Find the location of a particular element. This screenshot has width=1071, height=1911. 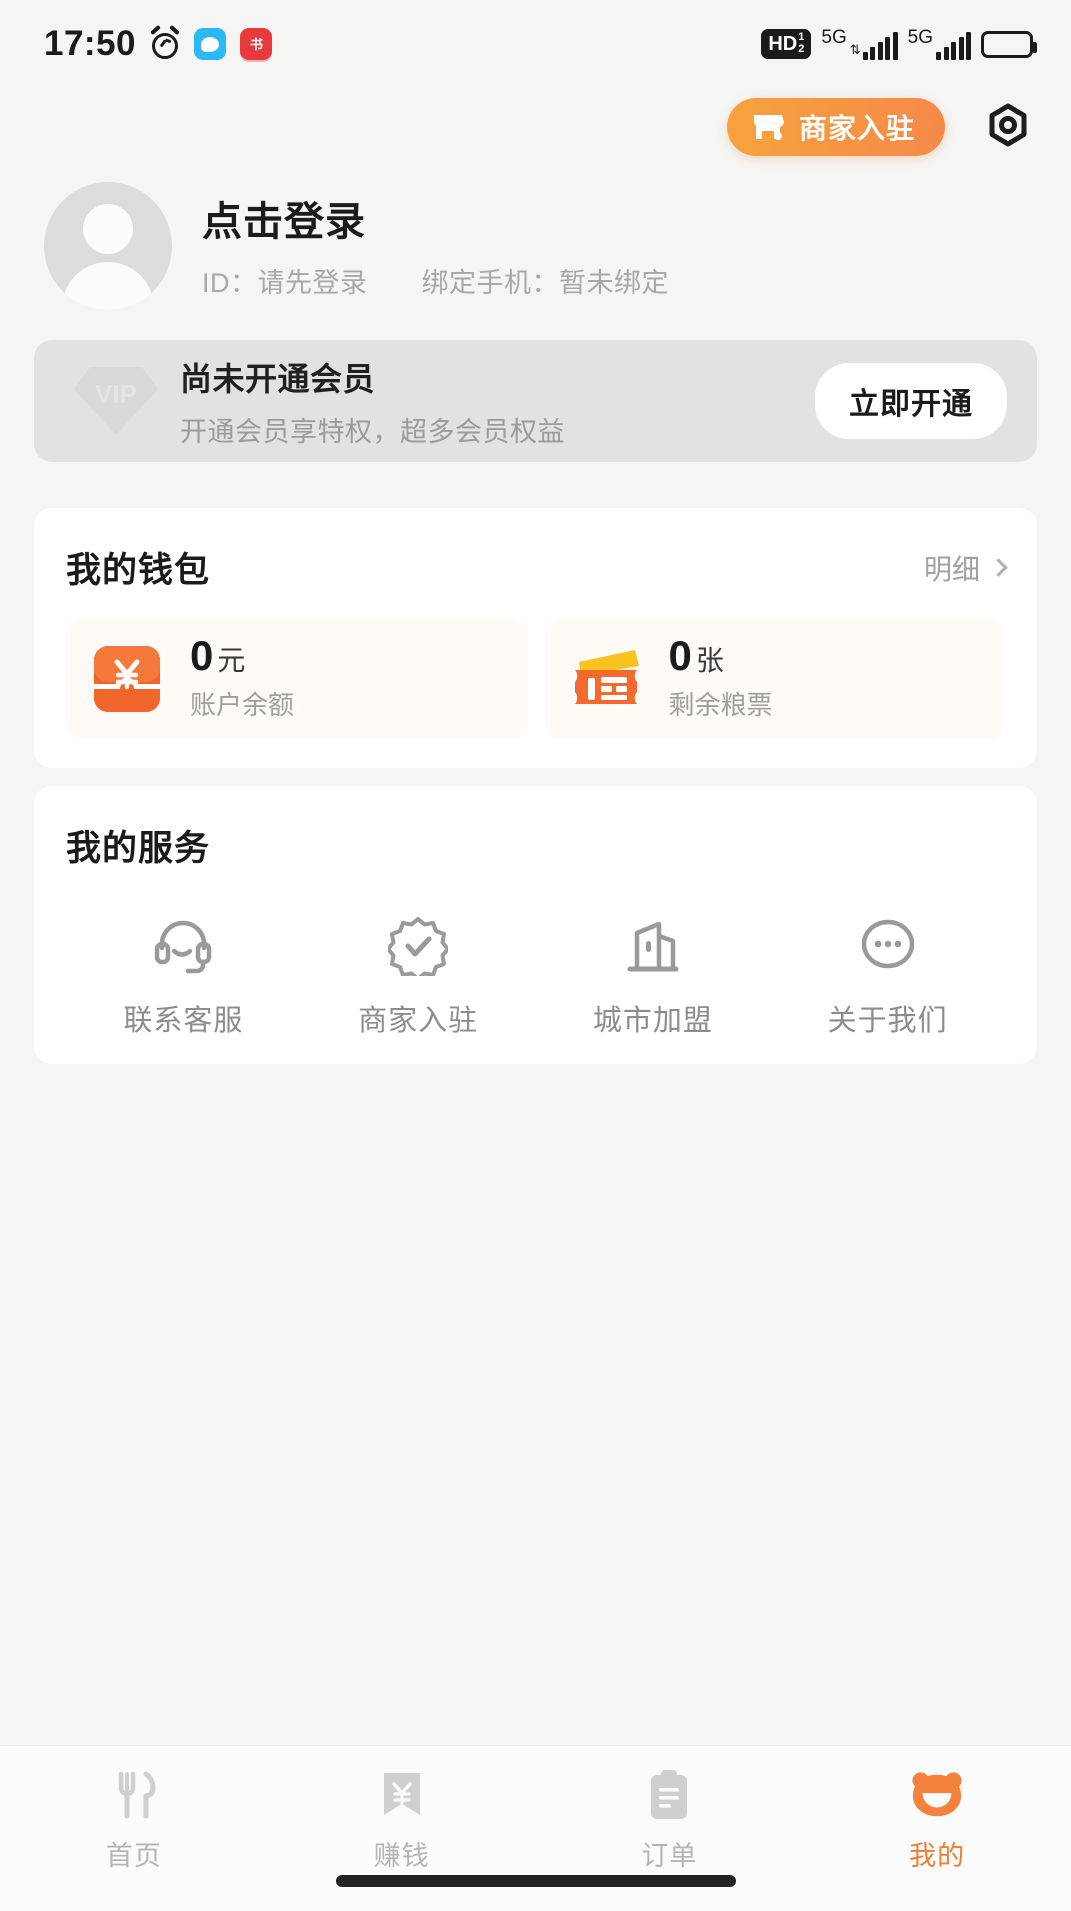

bottom-tab-bar: 首页 赚钱 订单 我的 is located at coordinates (535, 1828).